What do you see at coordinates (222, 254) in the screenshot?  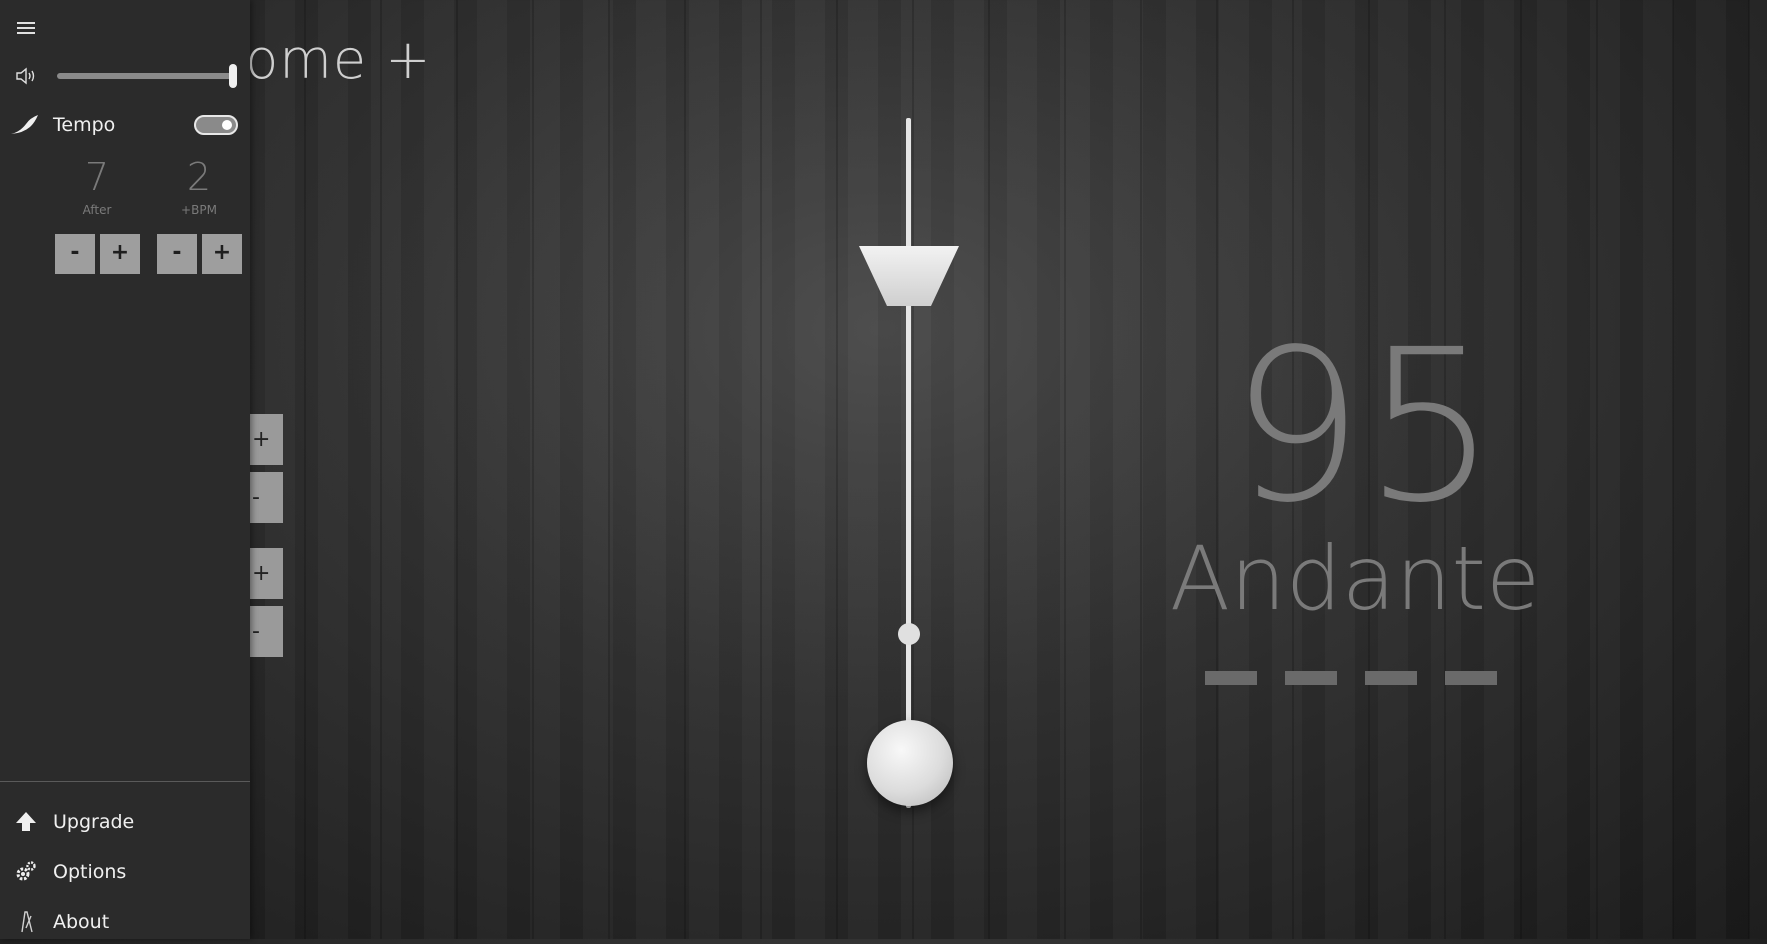 I see `bpm-step-increase-button: +` at bounding box center [222, 254].